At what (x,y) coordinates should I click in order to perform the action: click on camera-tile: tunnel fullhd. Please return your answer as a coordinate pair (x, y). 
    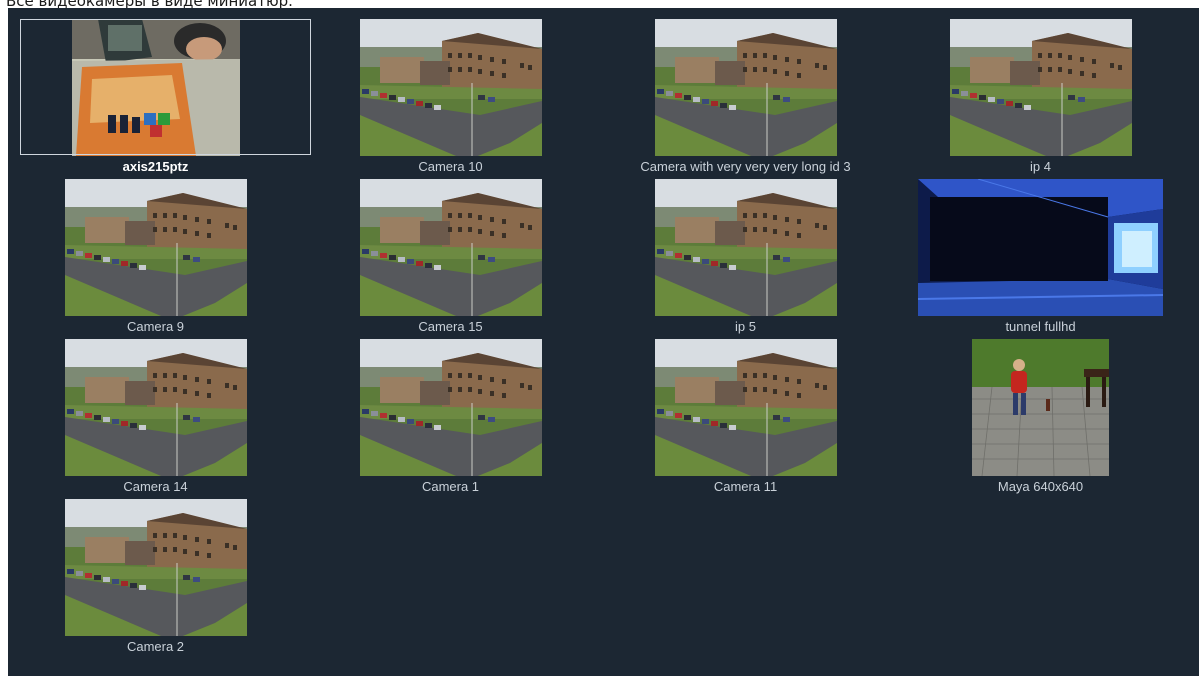
    Looking at the image, I should click on (1040, 251).